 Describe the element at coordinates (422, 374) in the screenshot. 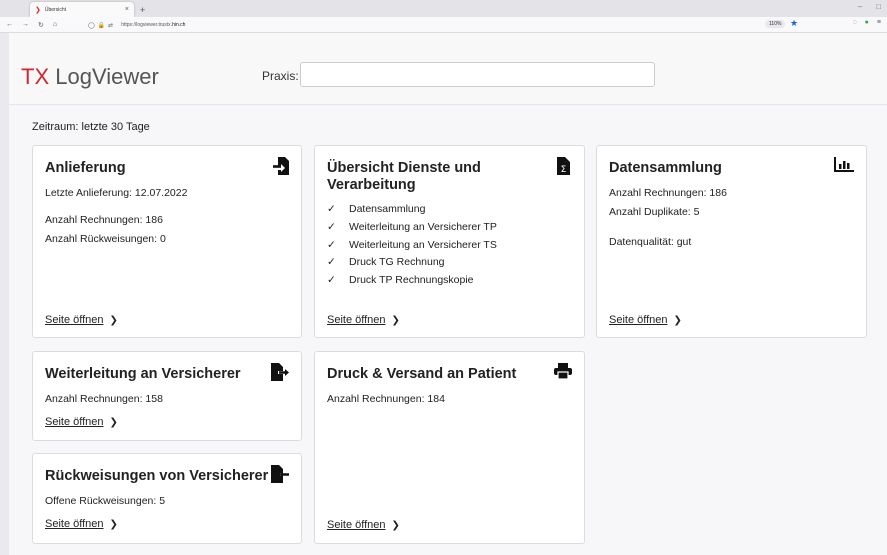

I see `card-title: Druck & Versand an Patient` at that location.